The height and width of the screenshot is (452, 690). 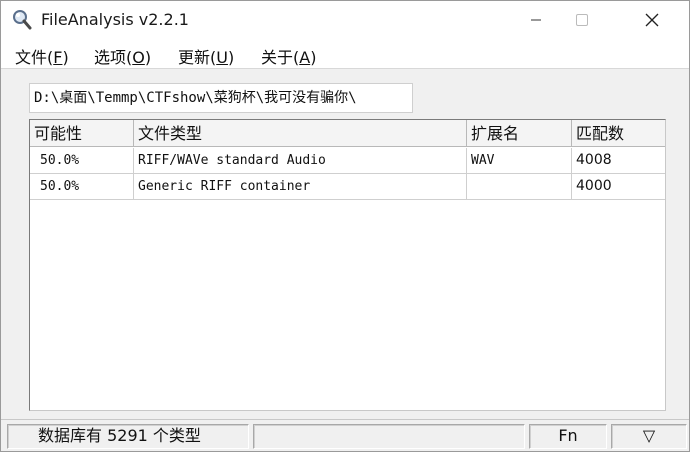 I want to click on status-middle-panel, so click(x=389, y=436).